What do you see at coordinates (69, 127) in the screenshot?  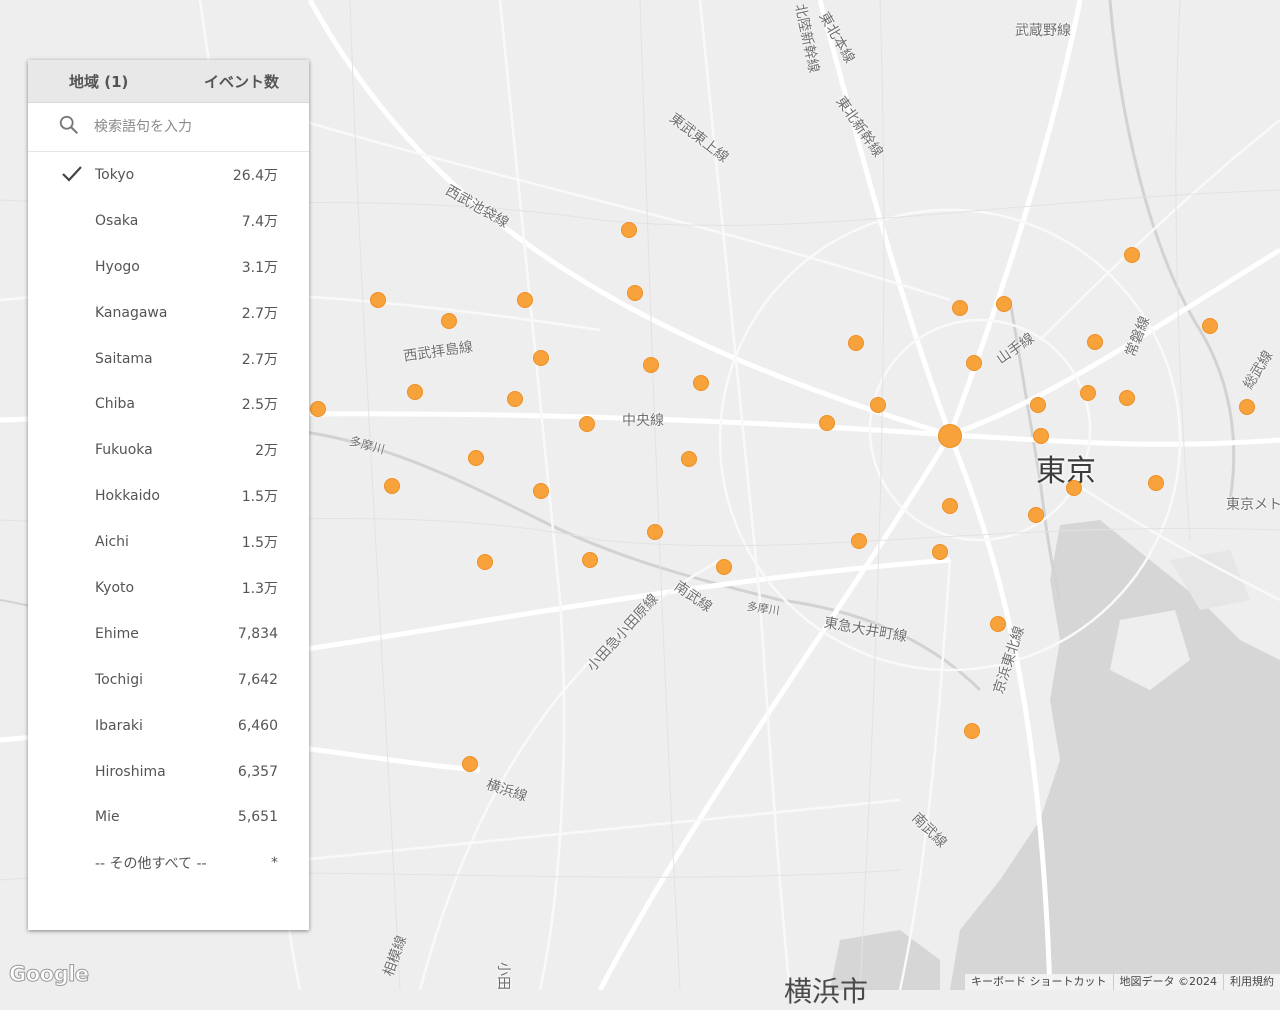 I see `search-icon` at bounding box center [69, 127].